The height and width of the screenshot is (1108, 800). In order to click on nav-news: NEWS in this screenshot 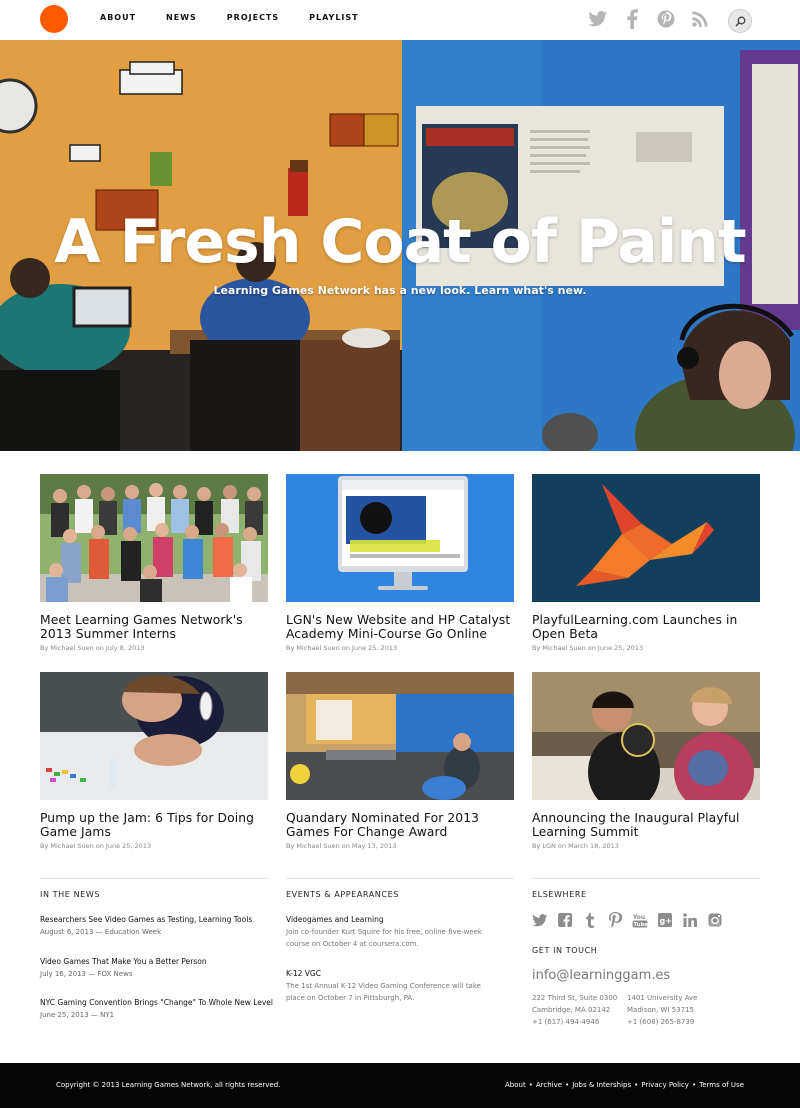, I will do `click(181, 17)`.